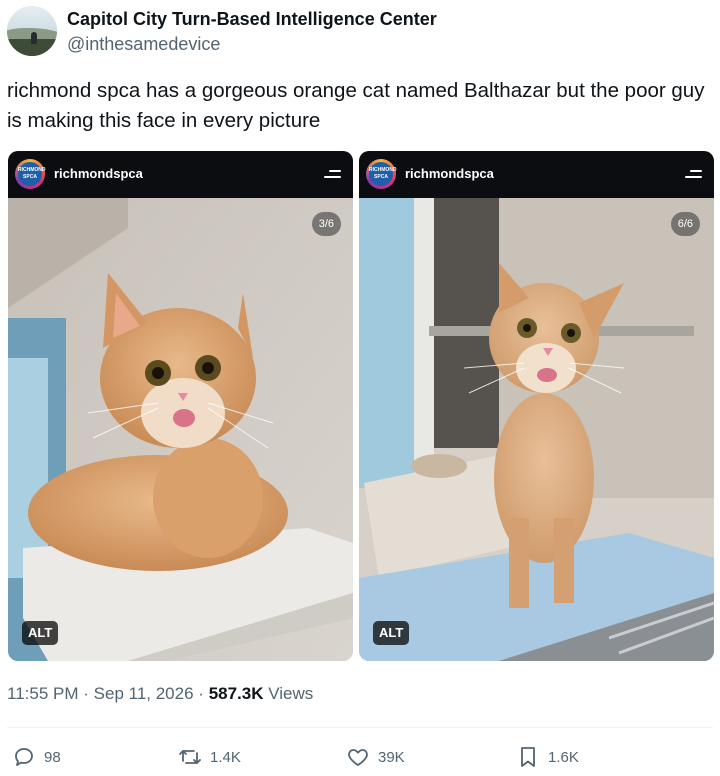  Describe the element at coordinates (32, 31) in the screenshot. I see `avatar` at that location.